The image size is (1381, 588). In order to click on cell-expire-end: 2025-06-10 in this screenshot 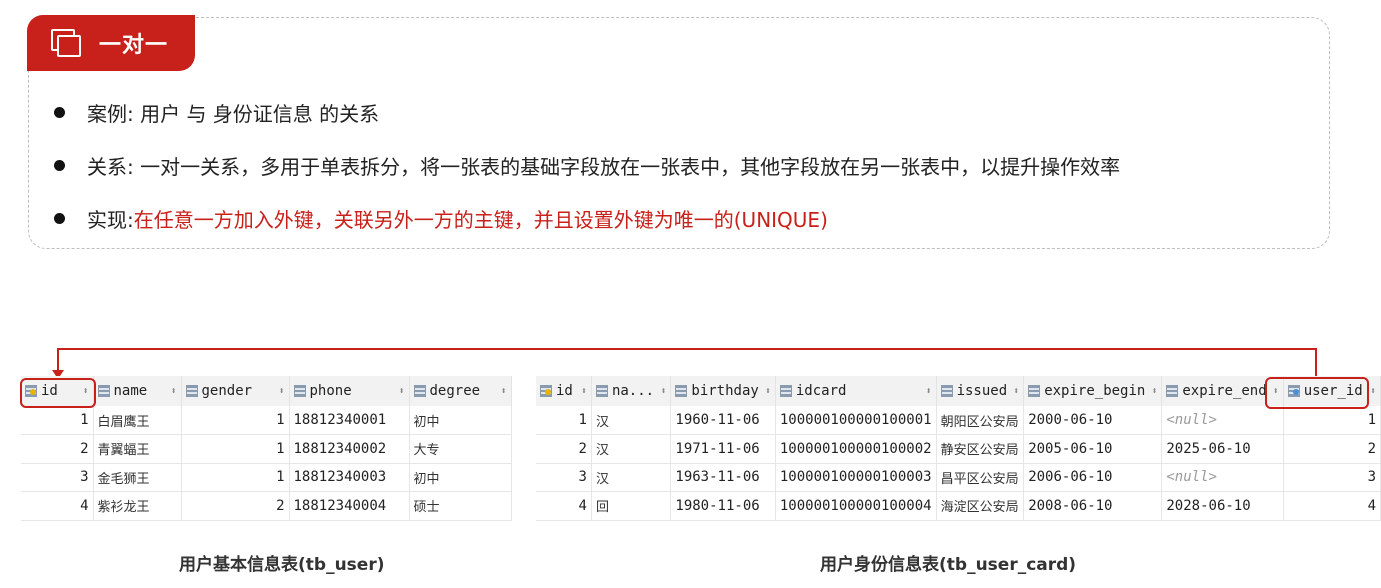, I will do `click(1222, 449)`.